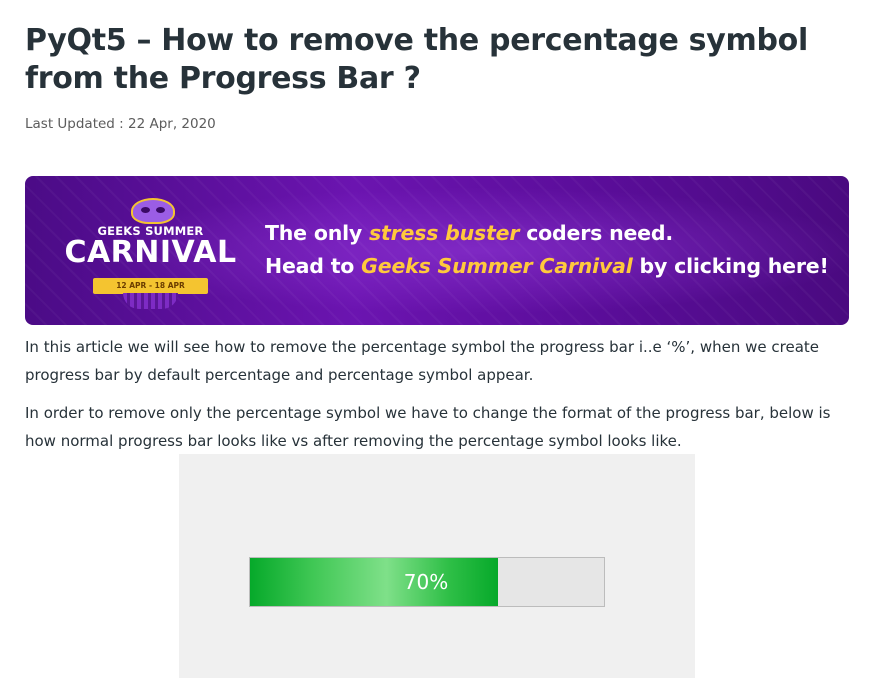 The height and width of the screenshot is (678, 890). Describe the element at coordinates (317, 233) in the screenshot. I see `banner-line-1-start: The only` at that location.